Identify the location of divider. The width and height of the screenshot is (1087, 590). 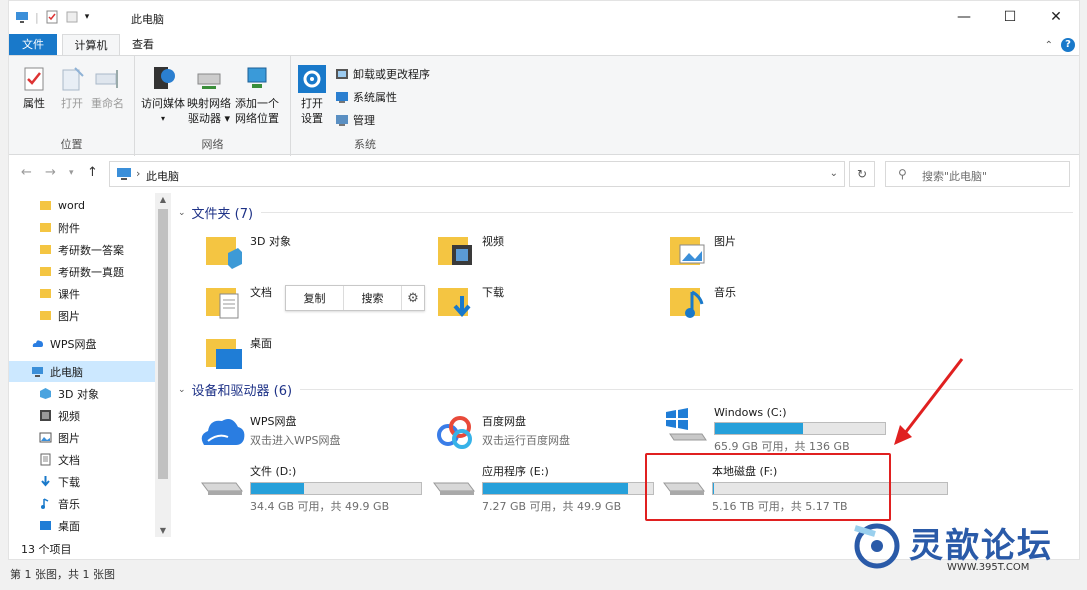
(667, 212).